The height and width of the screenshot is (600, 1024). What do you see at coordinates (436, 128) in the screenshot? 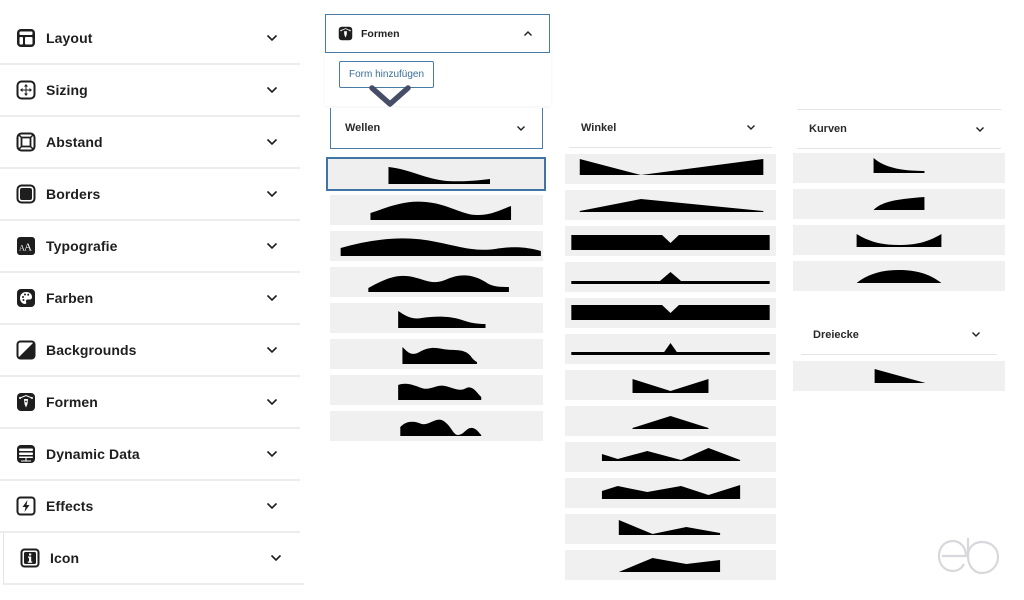
I see `category-header-wellen: Wellen` at bounding box center [436, 128].